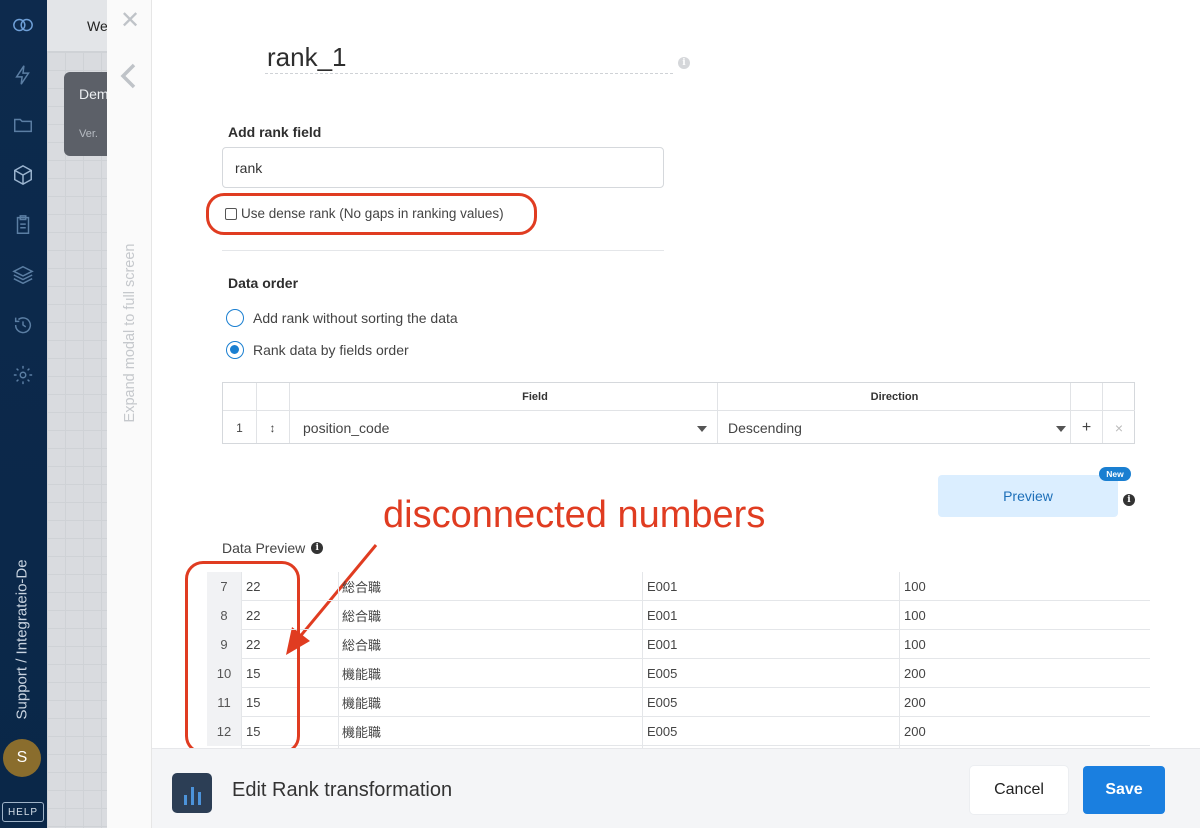  What do you see at coordinates (23, 275) in the screenshot?
I see `layers-icon` at bounding box center [23, 275].